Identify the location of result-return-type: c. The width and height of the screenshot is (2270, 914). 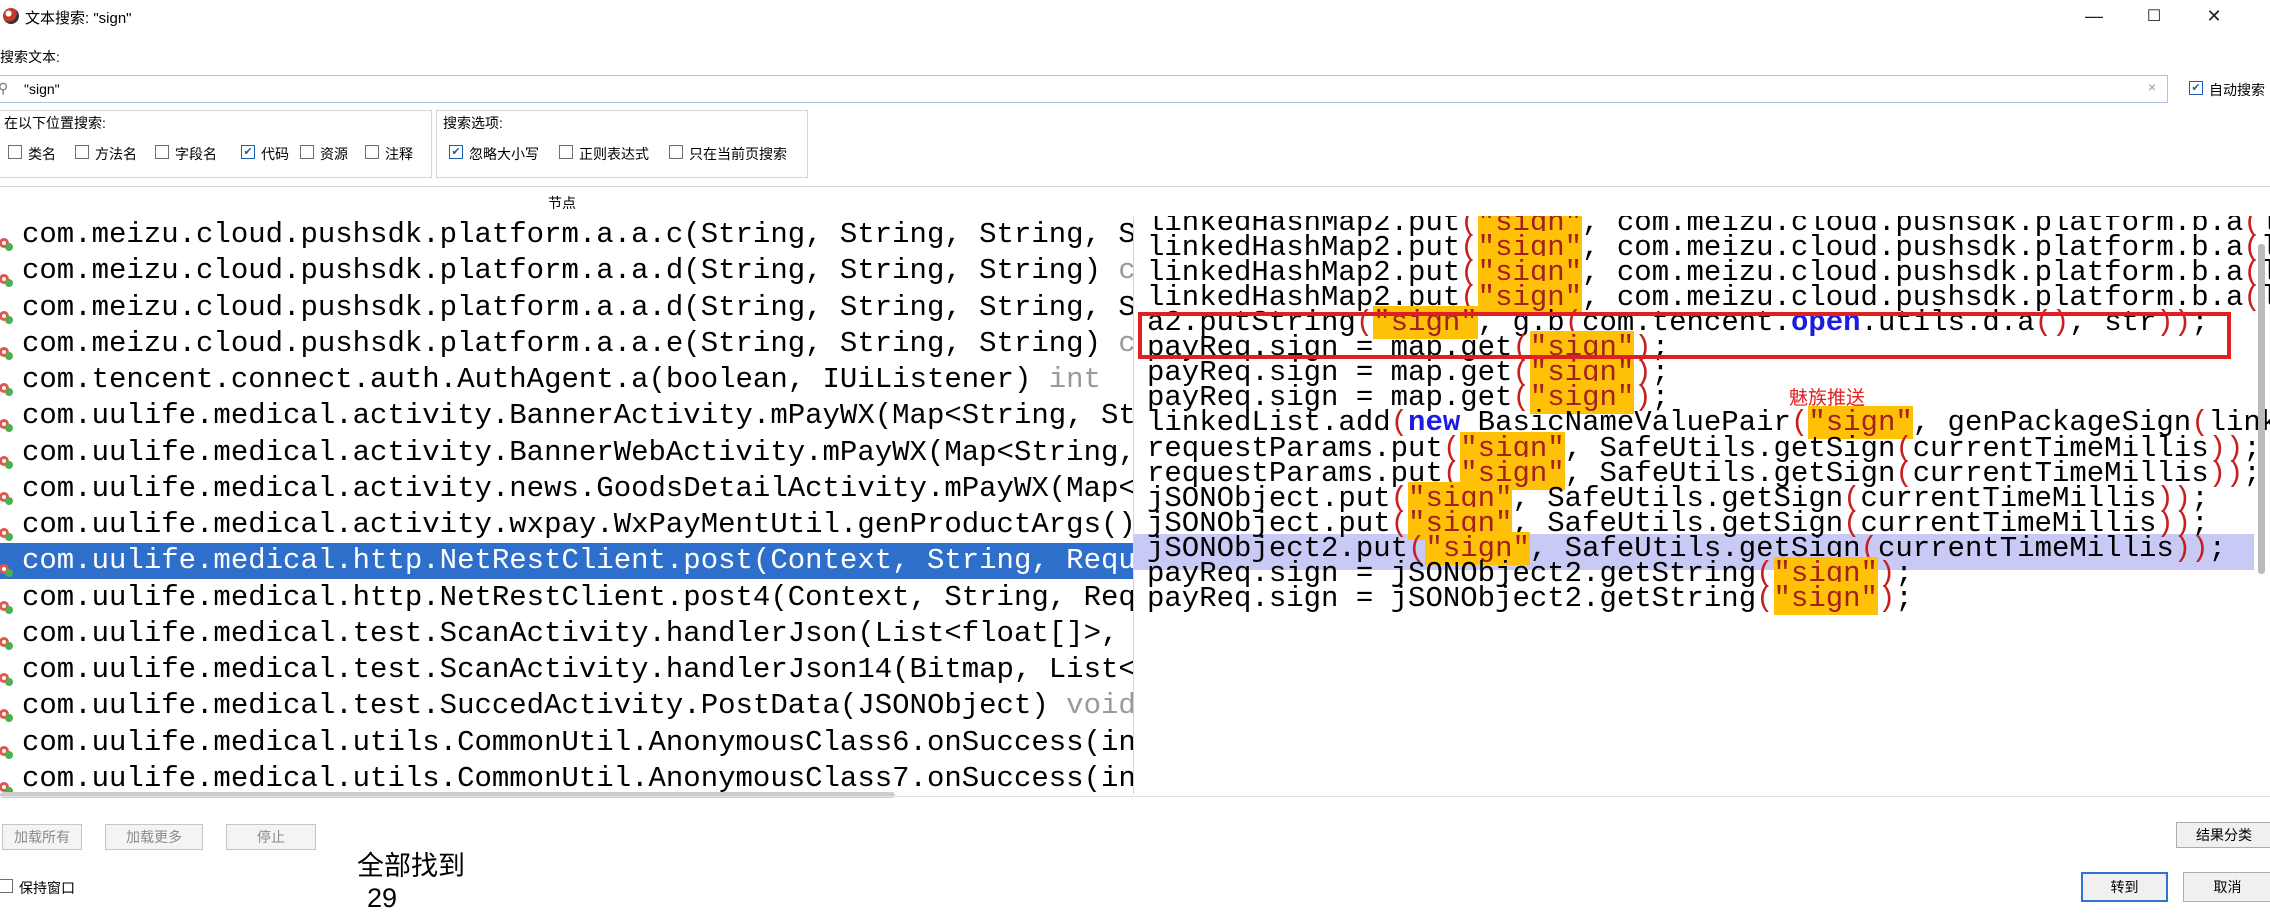
(1125, 271).